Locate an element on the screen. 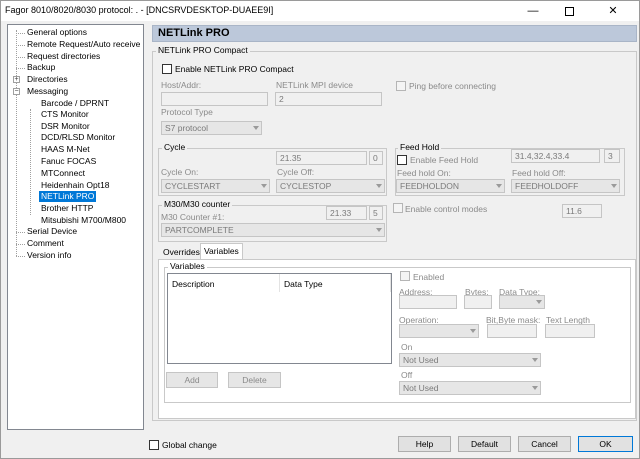 The width and height of the screenshot is (640, 459). m30-combo: PARTCOMPLETE is located at coordinates (273, 230).